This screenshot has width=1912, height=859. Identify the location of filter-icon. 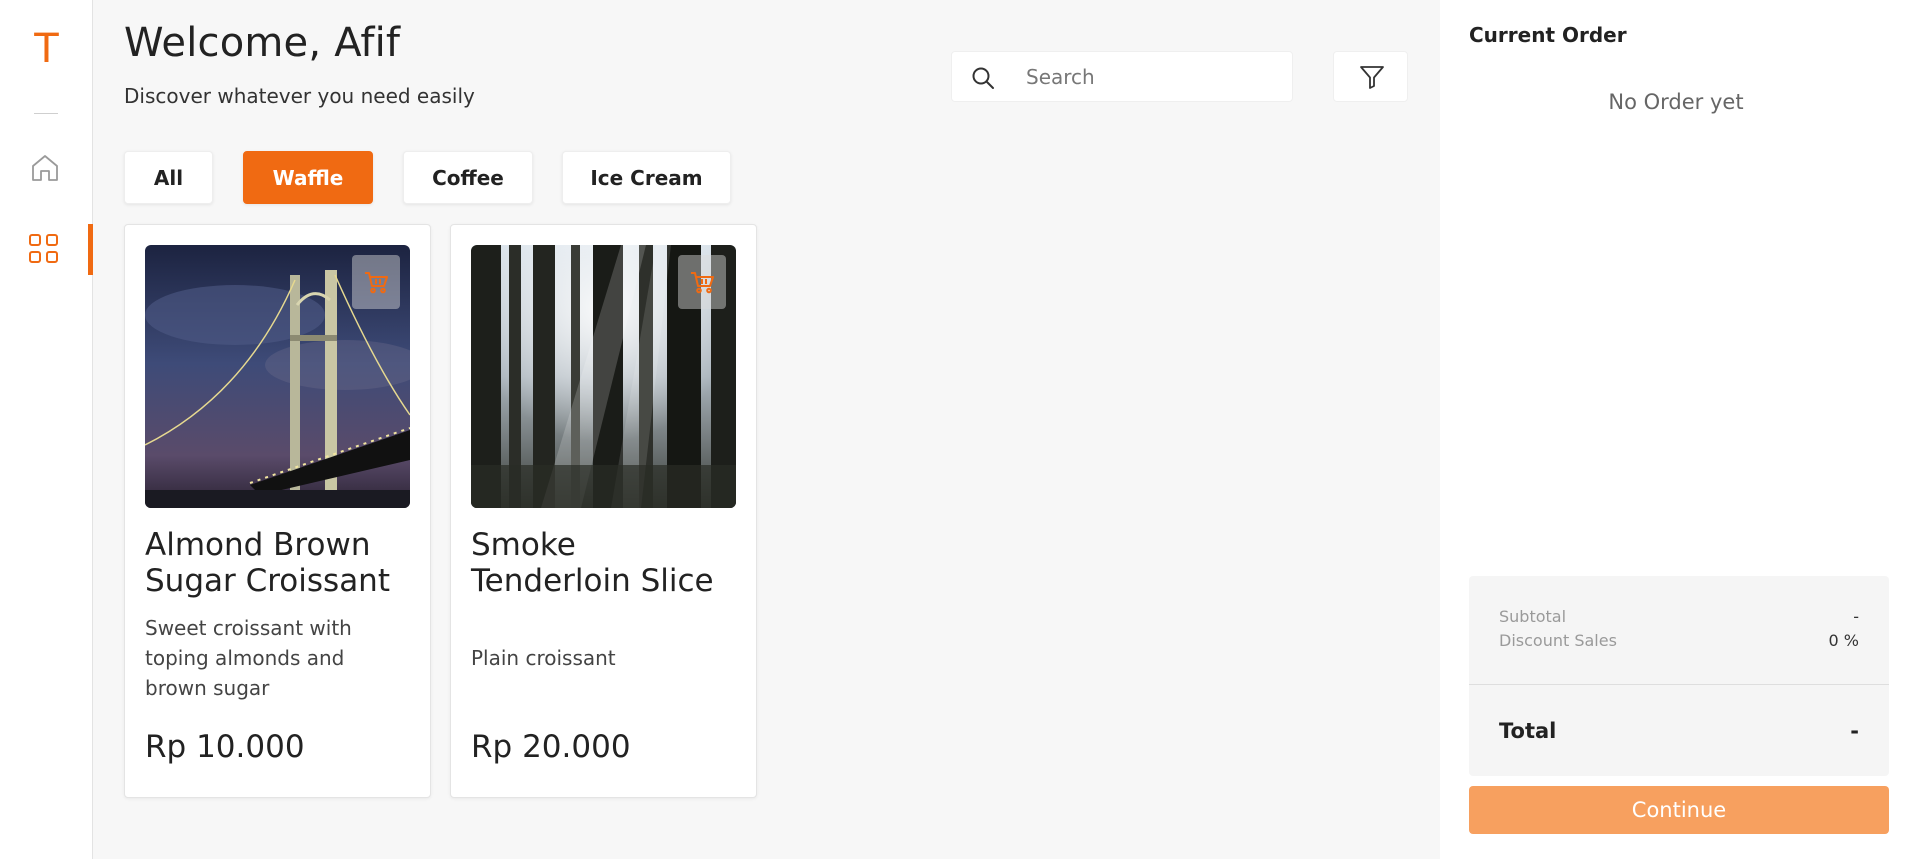
(1372, 77).